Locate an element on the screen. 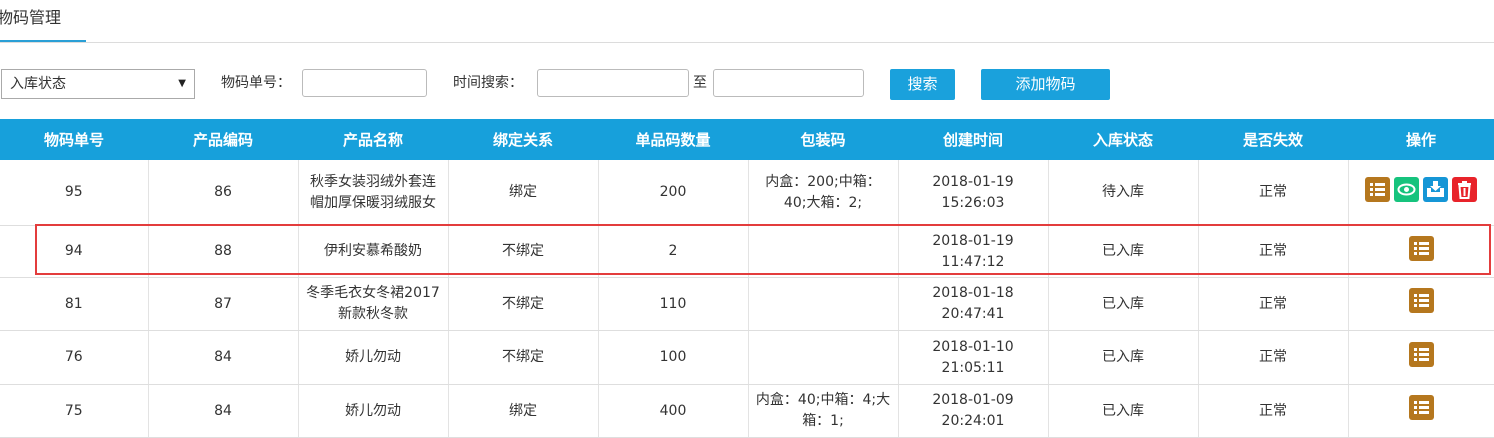 The width and height of the screenshot is (1494, 438). cell-time: 2018-01-19 11:47:12 is located at coordinates (973, 251).